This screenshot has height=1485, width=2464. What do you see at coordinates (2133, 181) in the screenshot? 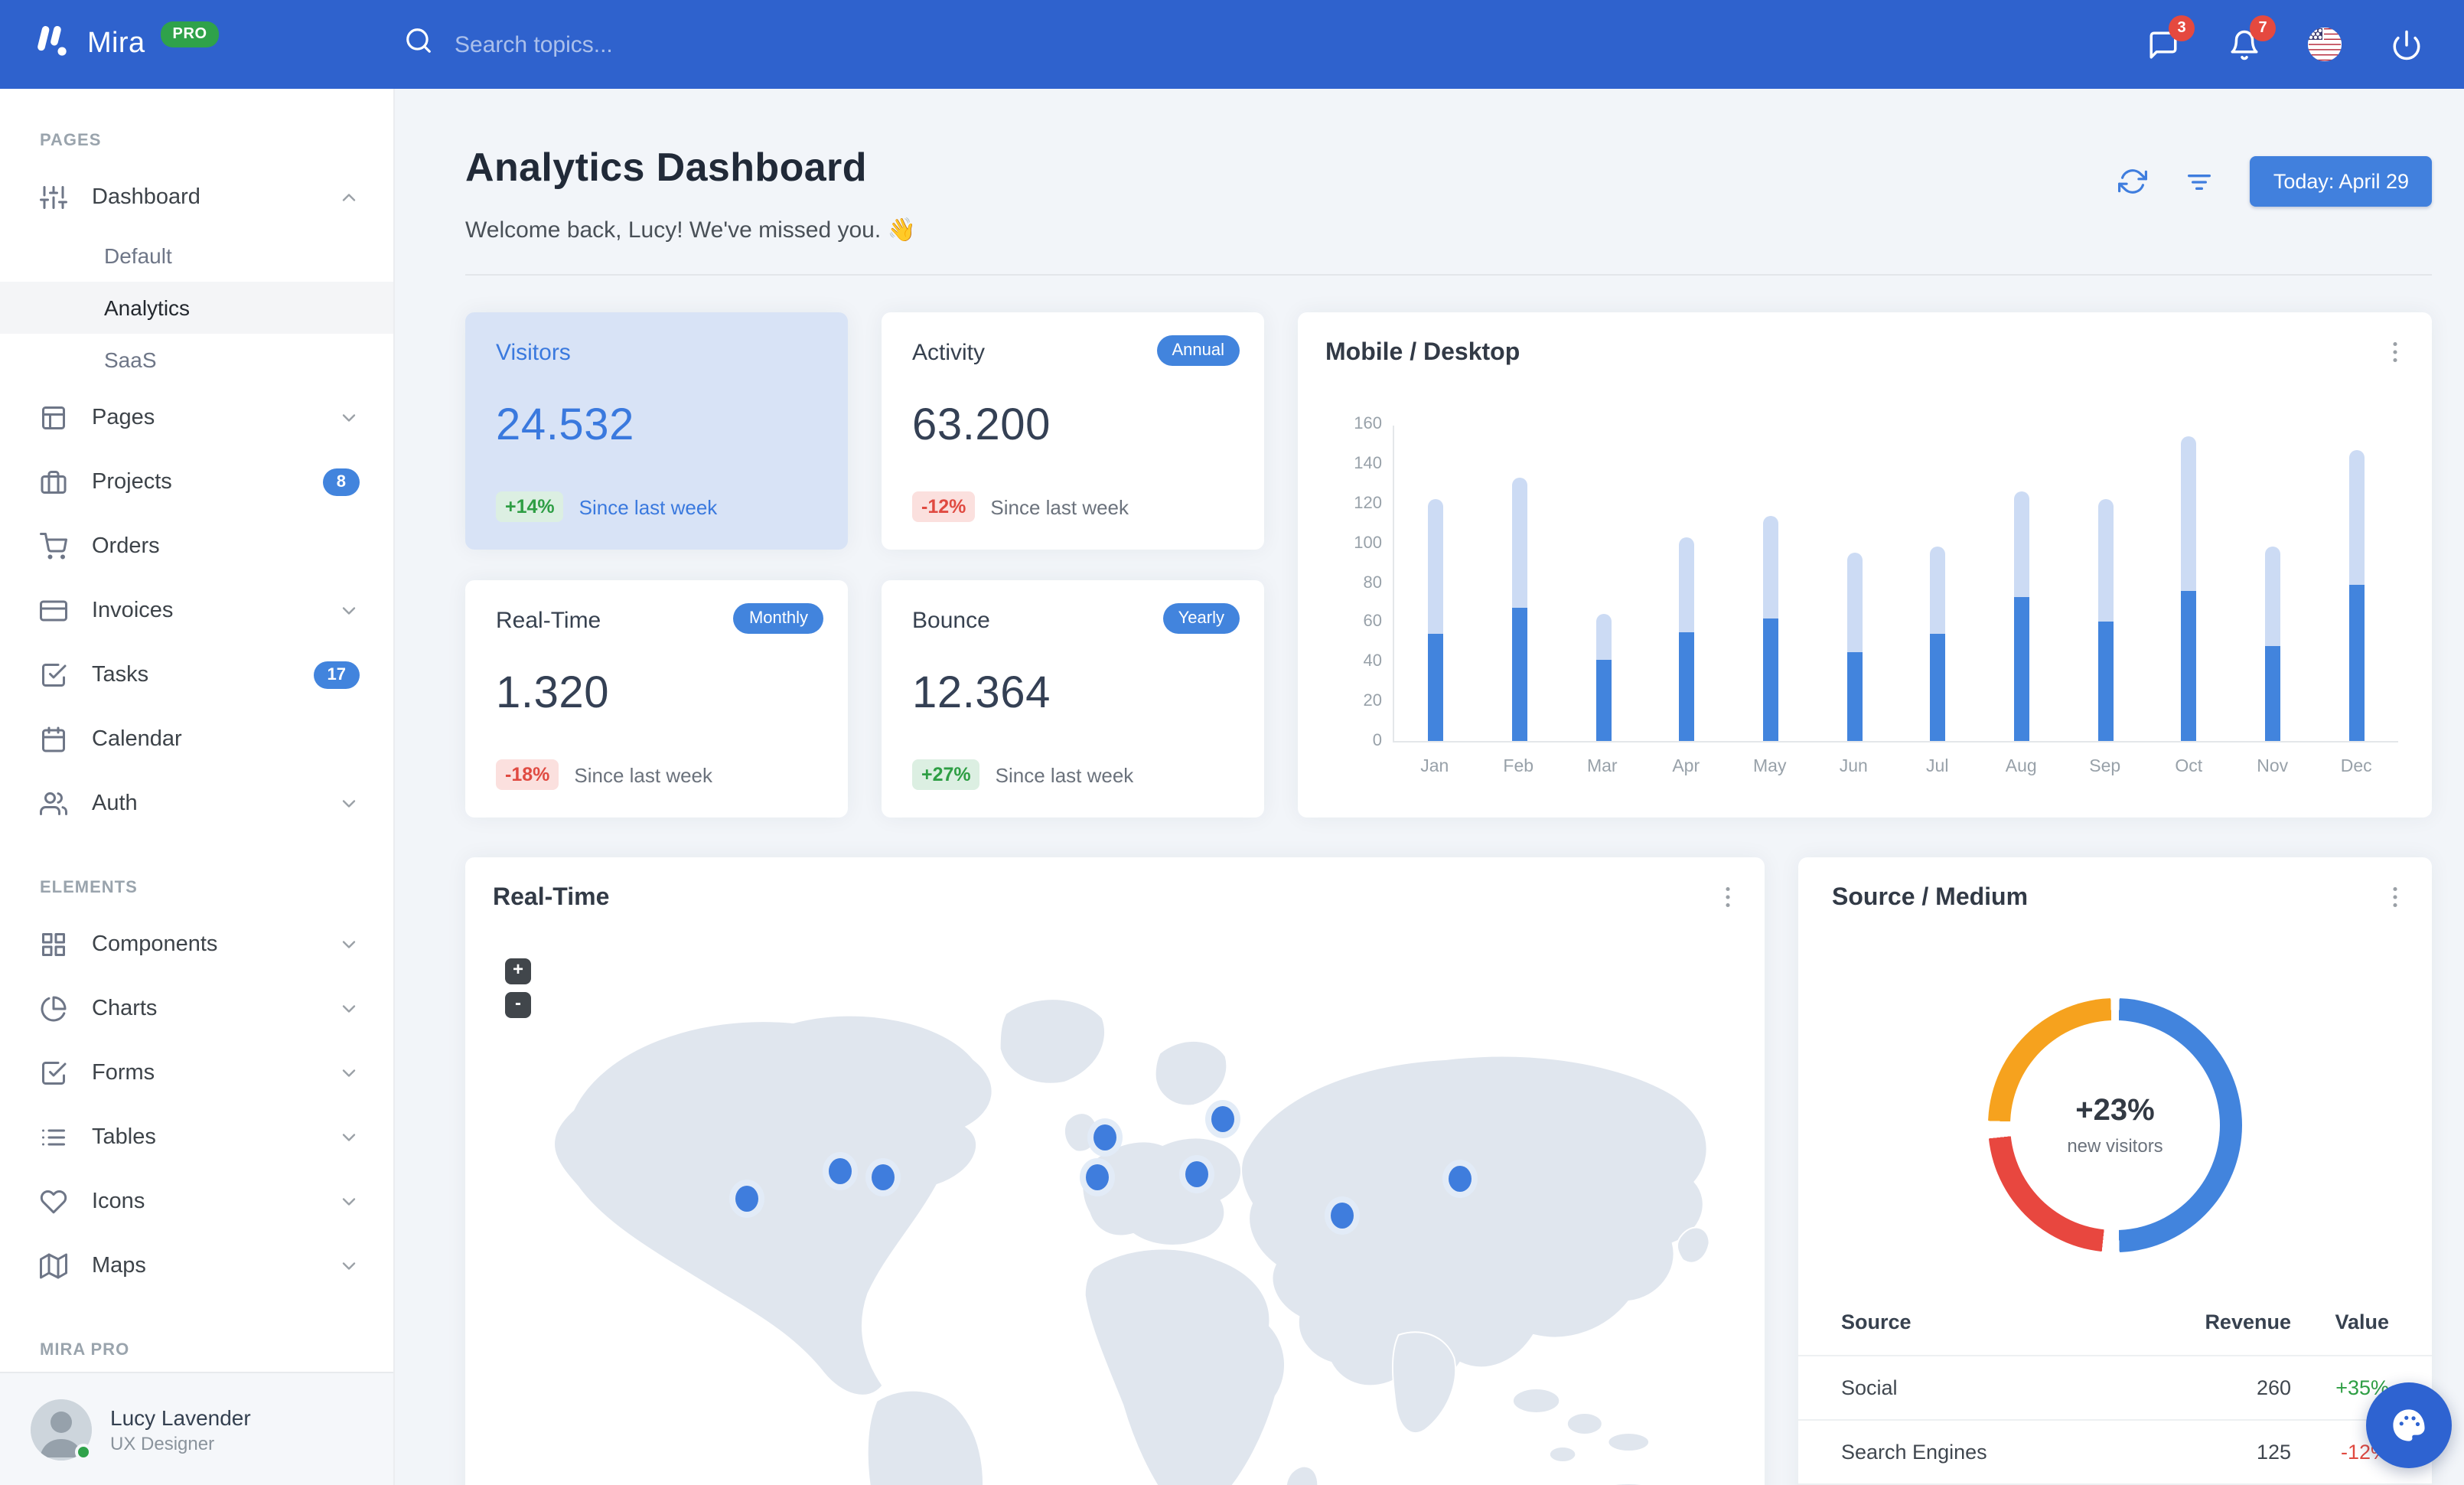
I see `refresh-button` at bounding box center [2133, 181].